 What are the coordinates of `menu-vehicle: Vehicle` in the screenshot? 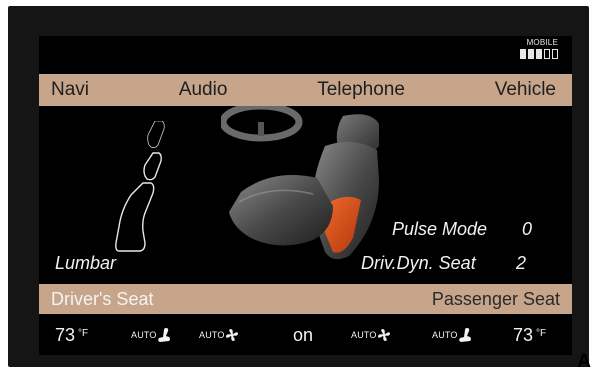 It's located at (525, 90).